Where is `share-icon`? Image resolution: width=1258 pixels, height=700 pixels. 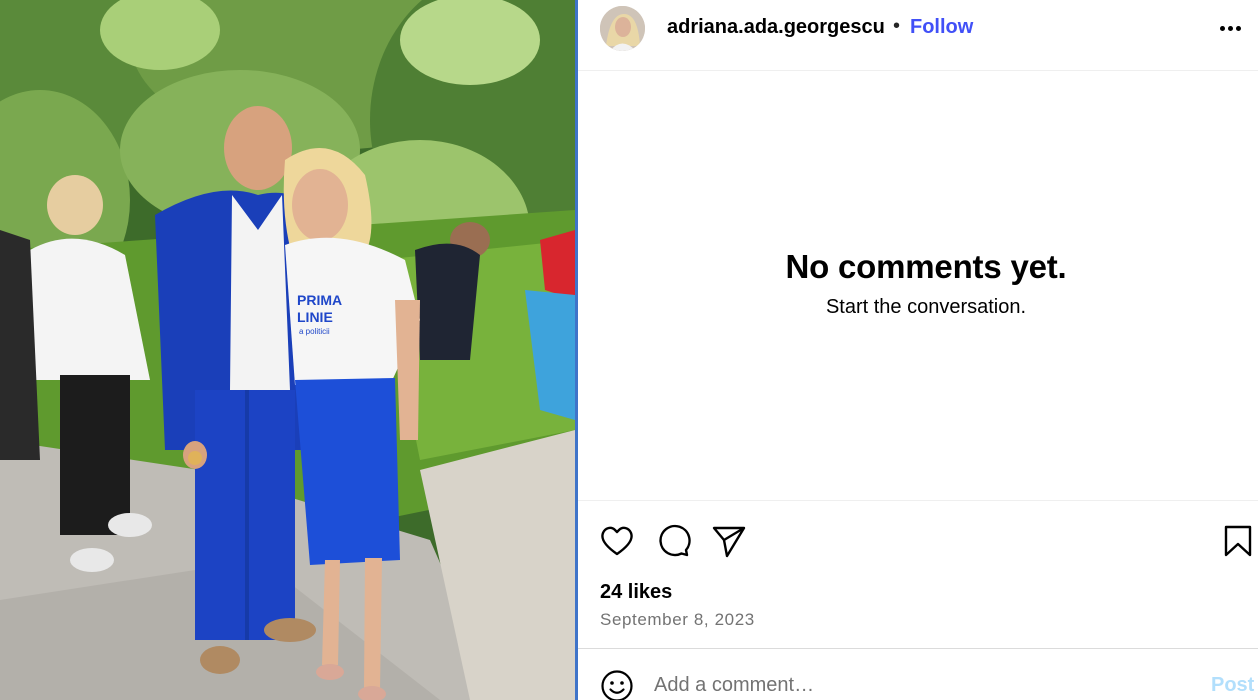
share-icon is located at coordinates (729, 541).